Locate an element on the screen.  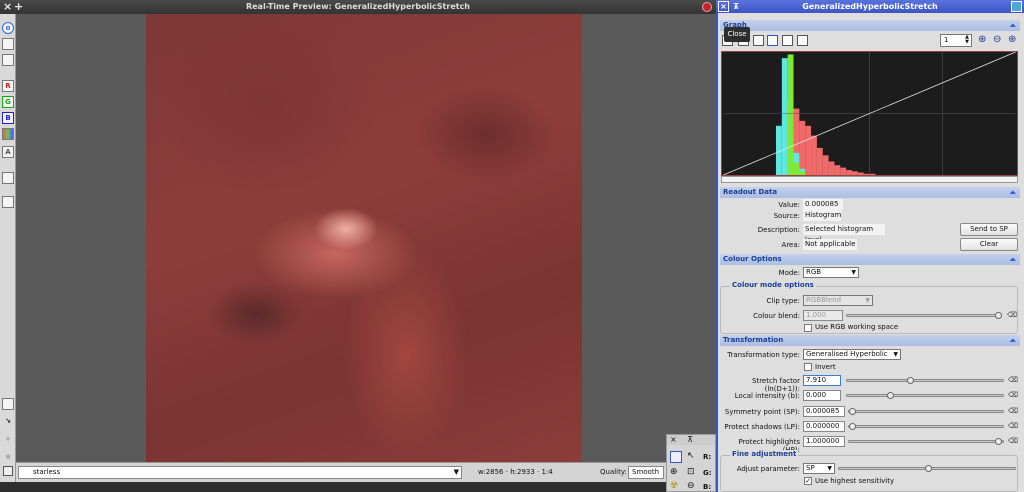
symmetry-point-input: 0.000085 is located at coordinates (824, 411).